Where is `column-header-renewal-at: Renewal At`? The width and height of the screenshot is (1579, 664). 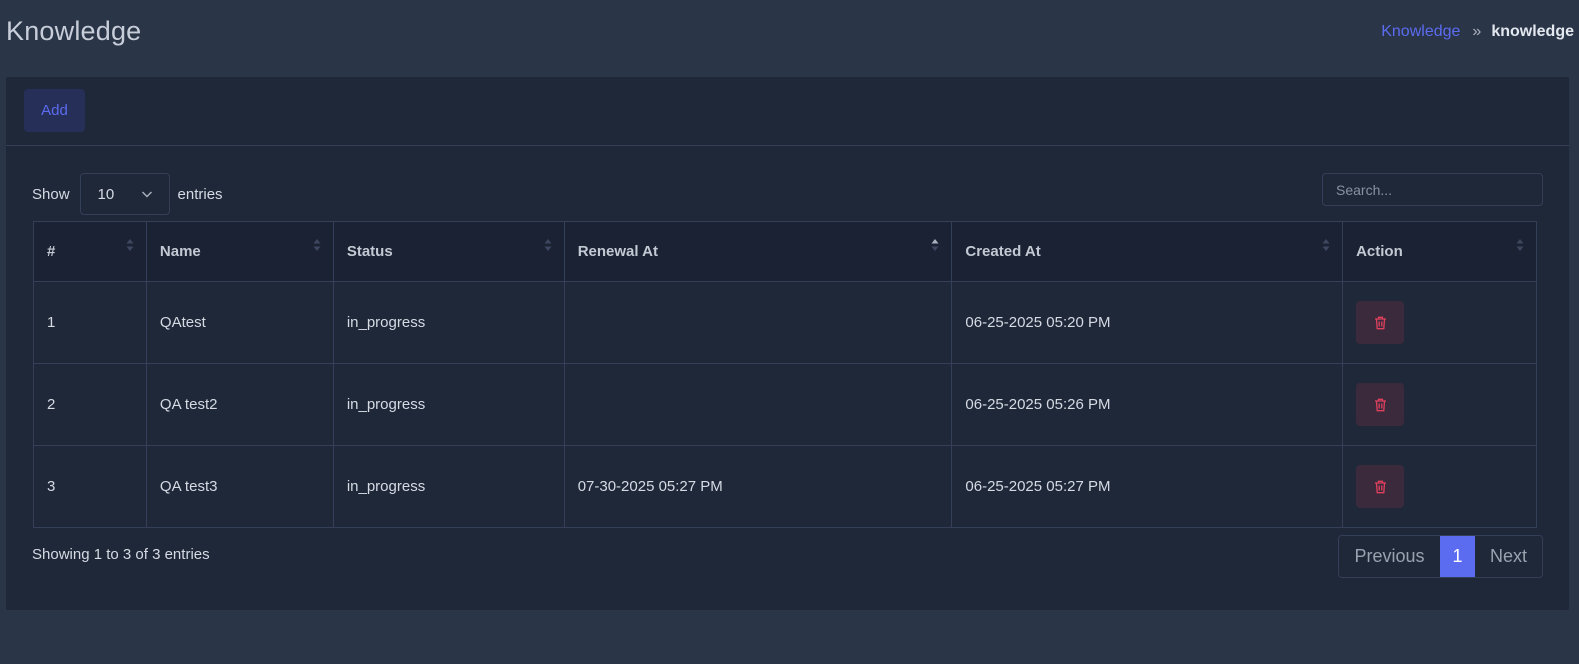
column-header-renewal-at: Renewal At is located at coordinates (758, 251).